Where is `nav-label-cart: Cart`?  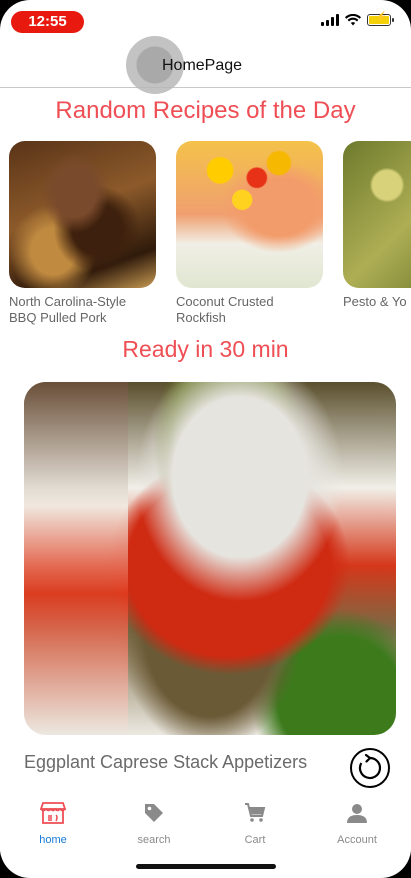 nav-label-cart: Cart is located at coordinates (255, 840).